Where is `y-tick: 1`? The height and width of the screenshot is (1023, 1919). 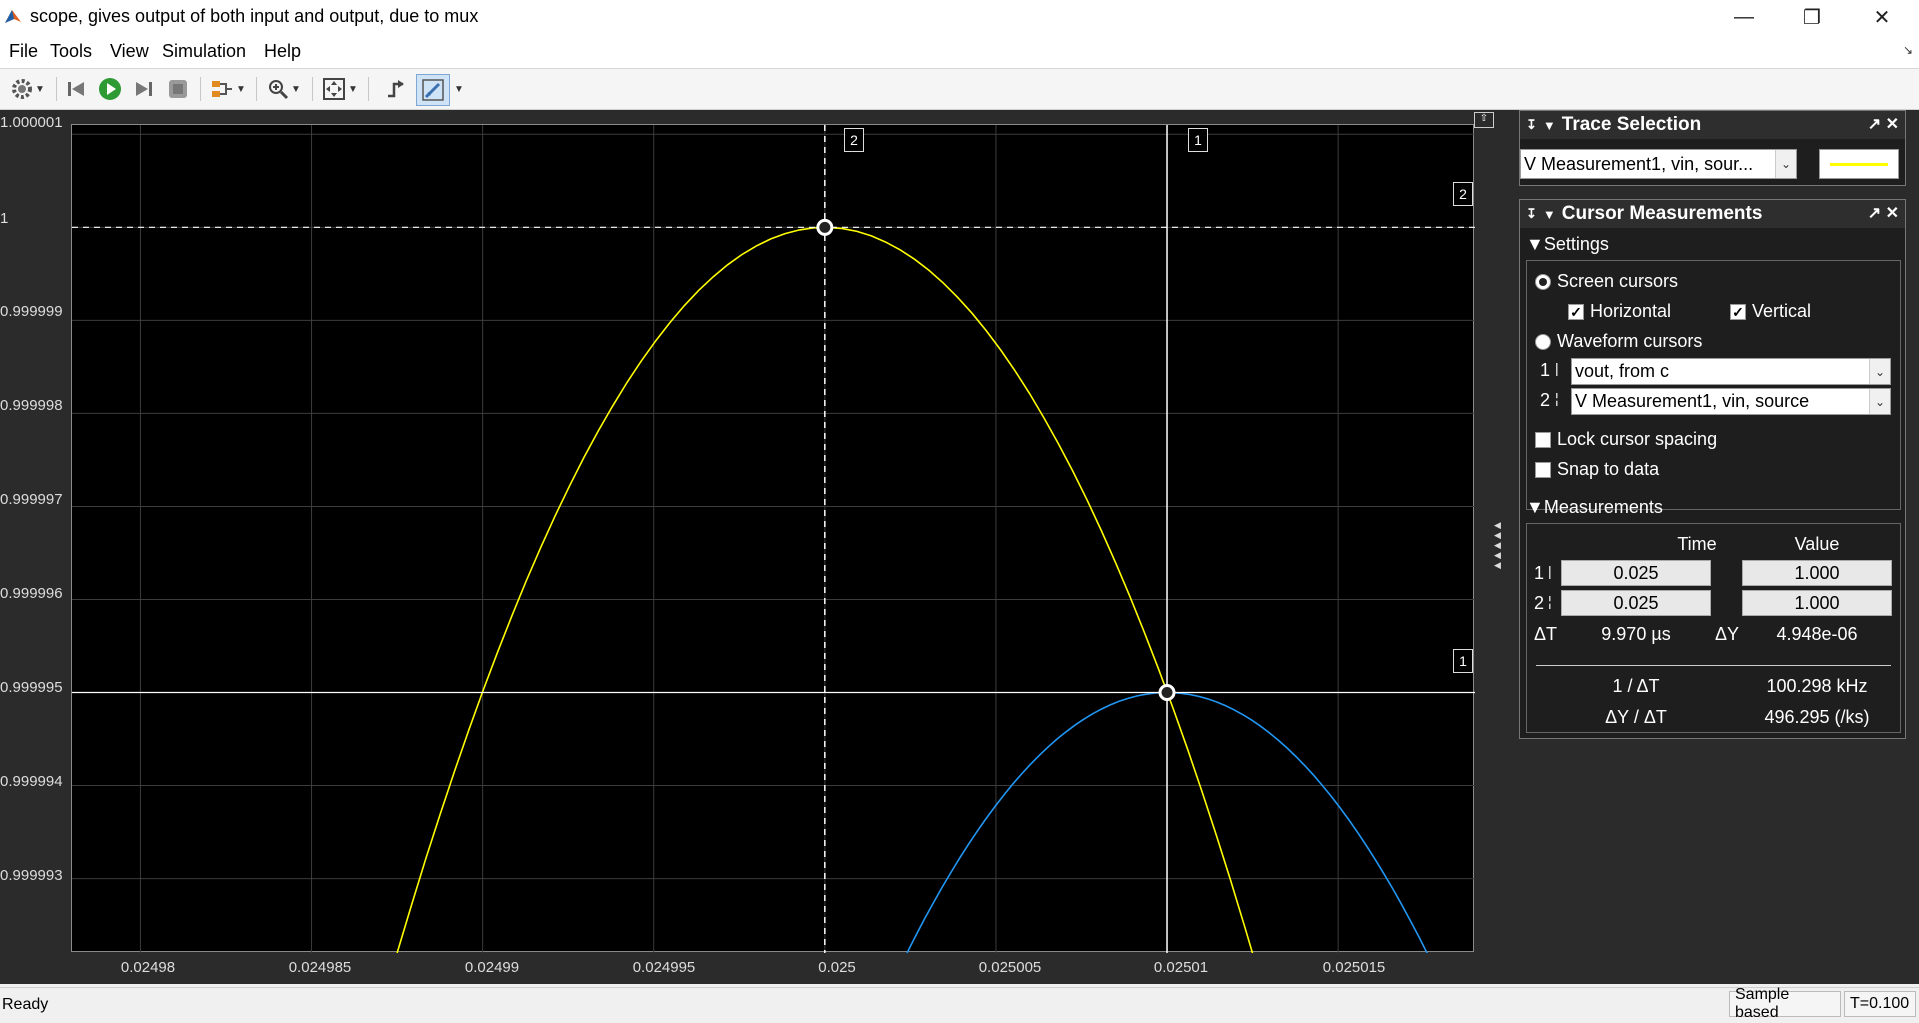
y-tick: 1 is located at coordinates (4, 218).